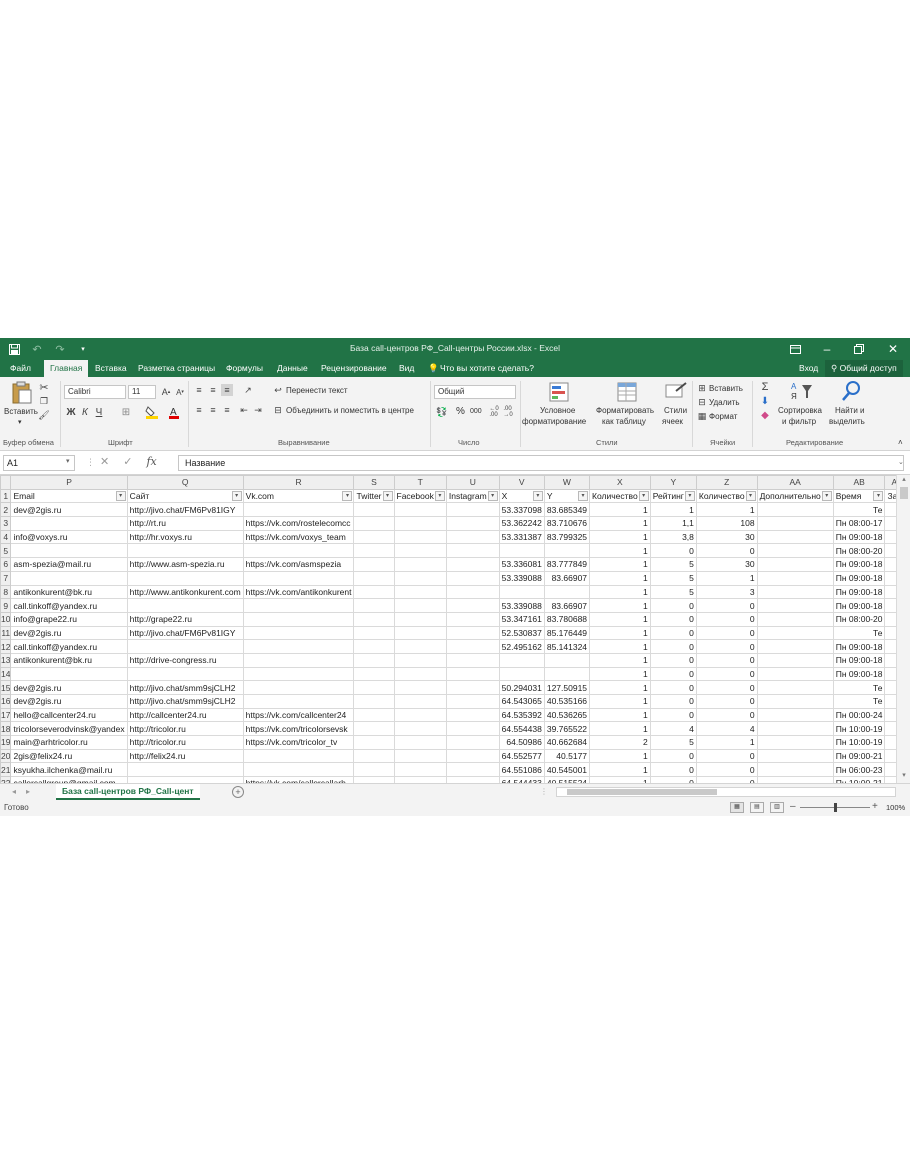 Image resolution: width=910 pixels, height=1155 pixels. Describe the element at coordinates (185, 701) in the screenshot. I see `cell: http://jivo.chat/smm9sjCLH2` at that location.